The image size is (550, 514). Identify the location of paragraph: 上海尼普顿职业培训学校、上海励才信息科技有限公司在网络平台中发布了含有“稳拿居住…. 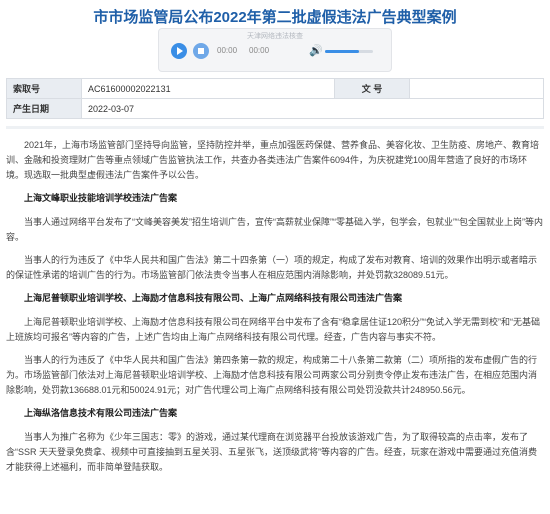
(273, 329).